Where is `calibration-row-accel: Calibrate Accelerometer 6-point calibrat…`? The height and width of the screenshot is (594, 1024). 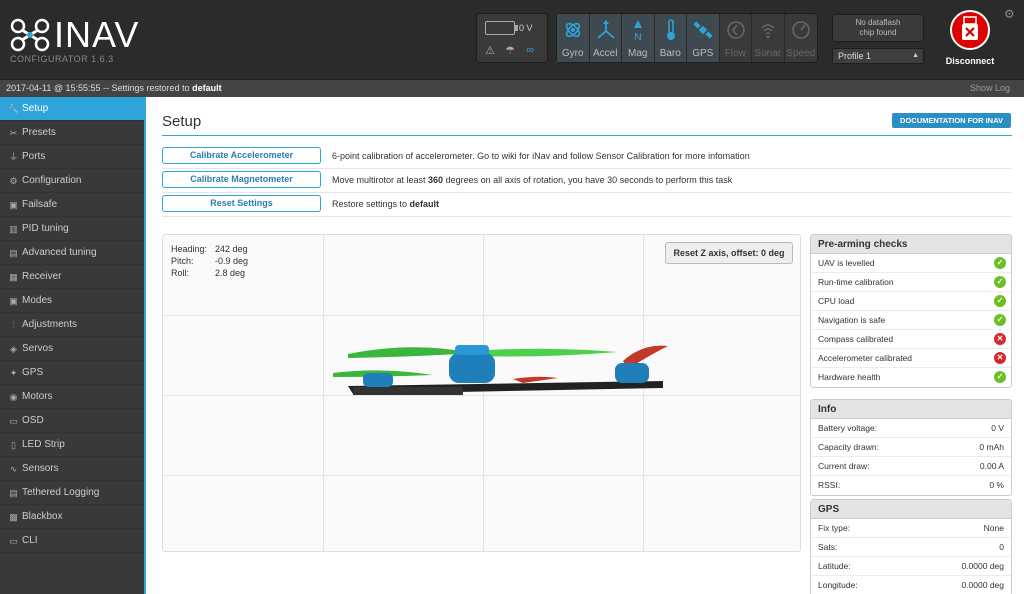 calibration-row-accel: Calibrate Accelerometer 6-point calibrat… is located at coordinates (587, 157).